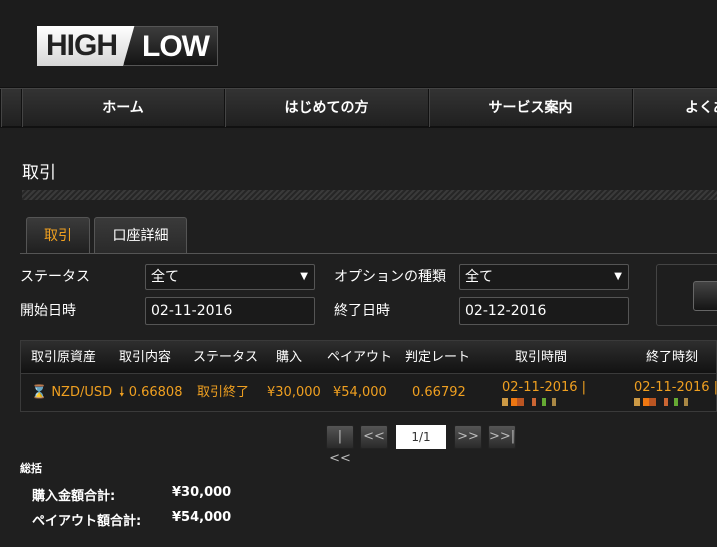 Image resolution: width=717 pixels, height=547 pixels. Describe the element at coordinates (10, 108) in the screenshot. I see `nav-spacer` at that location.